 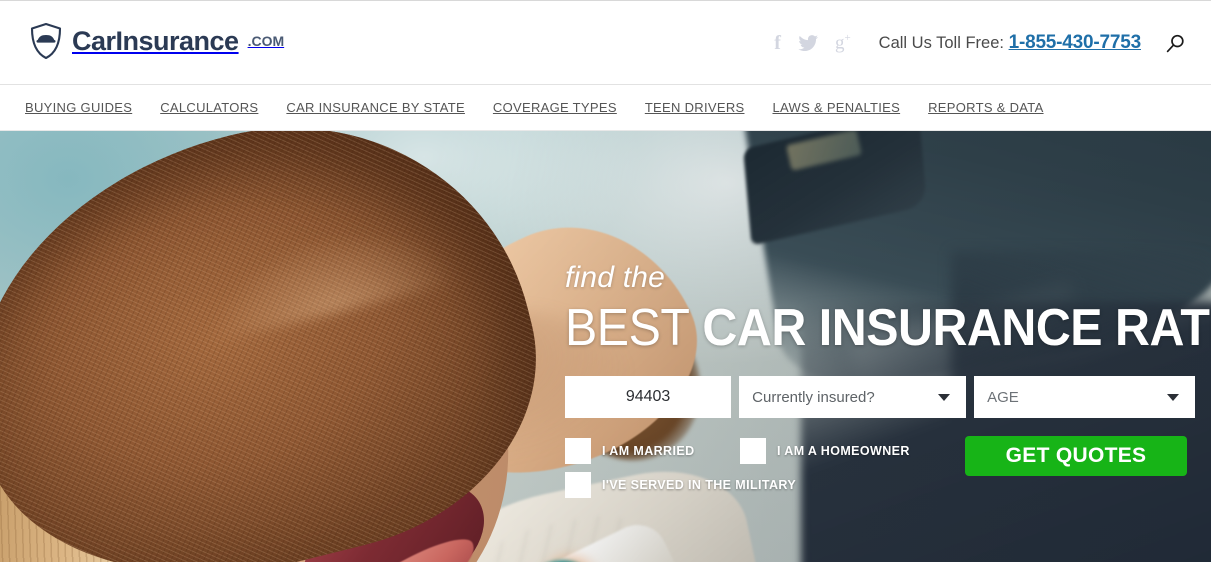 What do you see at coordinates (813, 397) in the screenshot?
I see `currently-insured-value: Currently insured?` at bounding box center [813, 397].